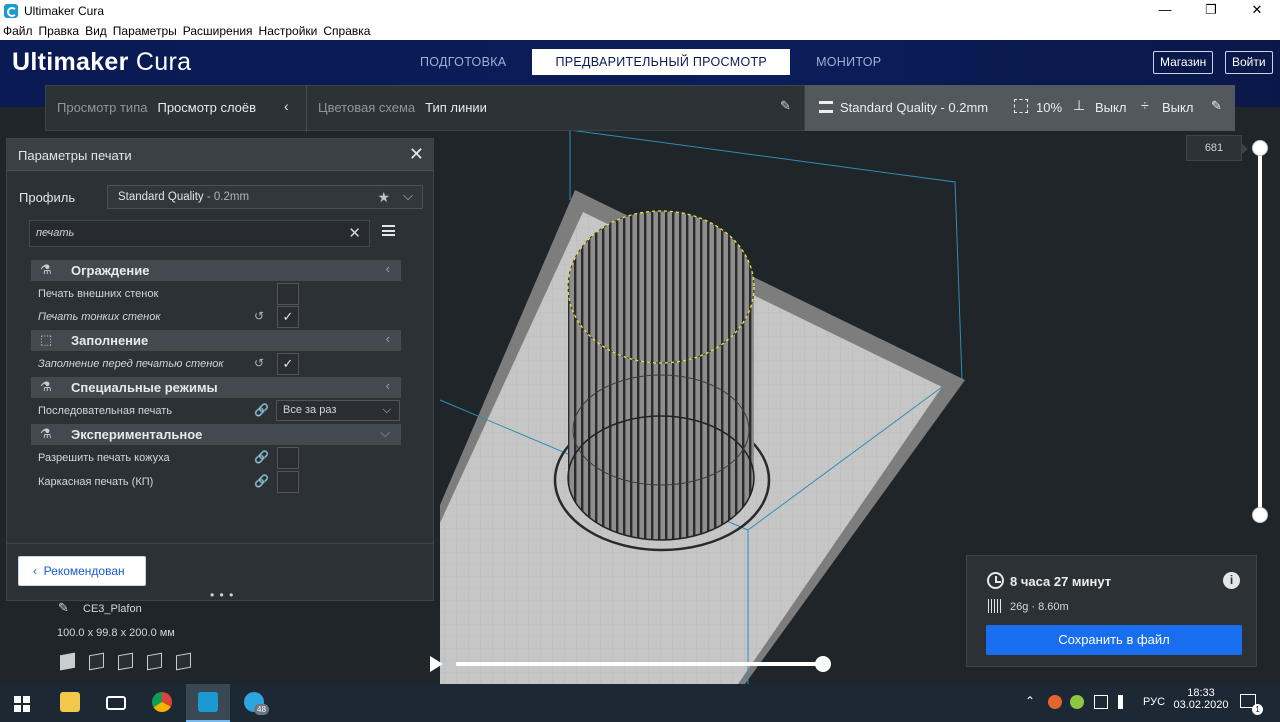  What do you see at coordinates (67, 661) in the screenshot?
I see `view-3d-icon` at bounding box center [67, 661].